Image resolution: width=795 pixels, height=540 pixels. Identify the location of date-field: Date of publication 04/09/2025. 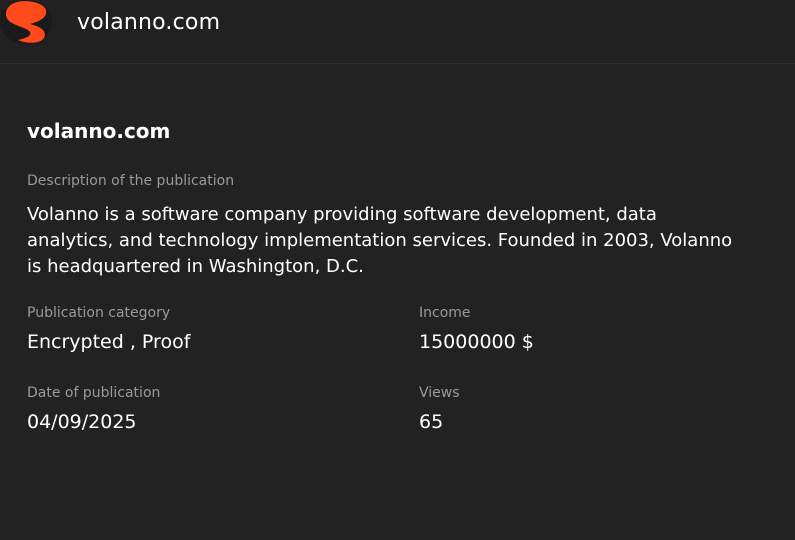
(207, 409).